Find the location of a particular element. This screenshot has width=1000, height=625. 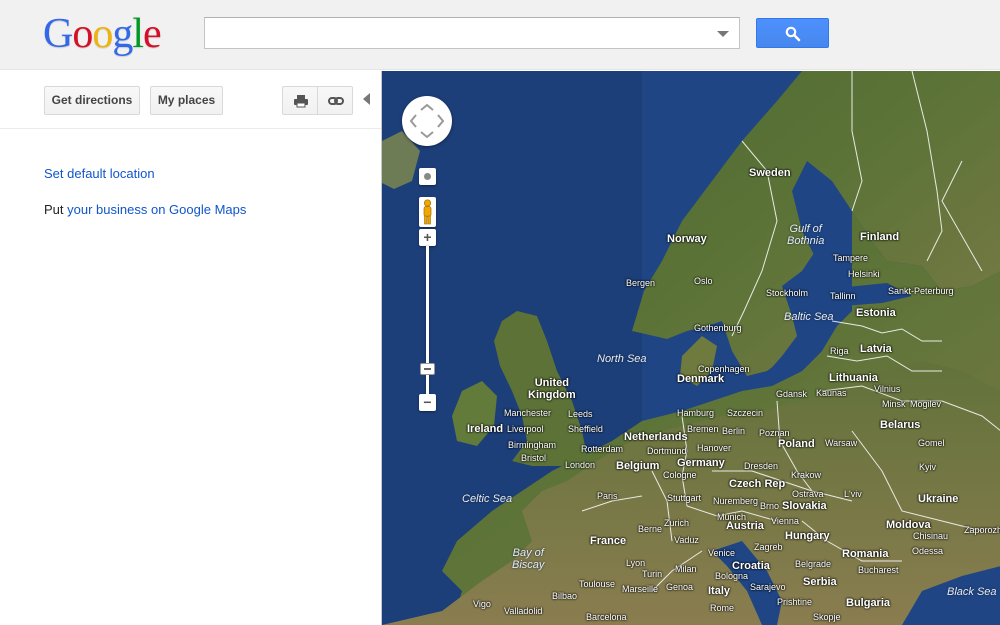

label-bilbao: Bilbao is located at coordinates (565, 596).